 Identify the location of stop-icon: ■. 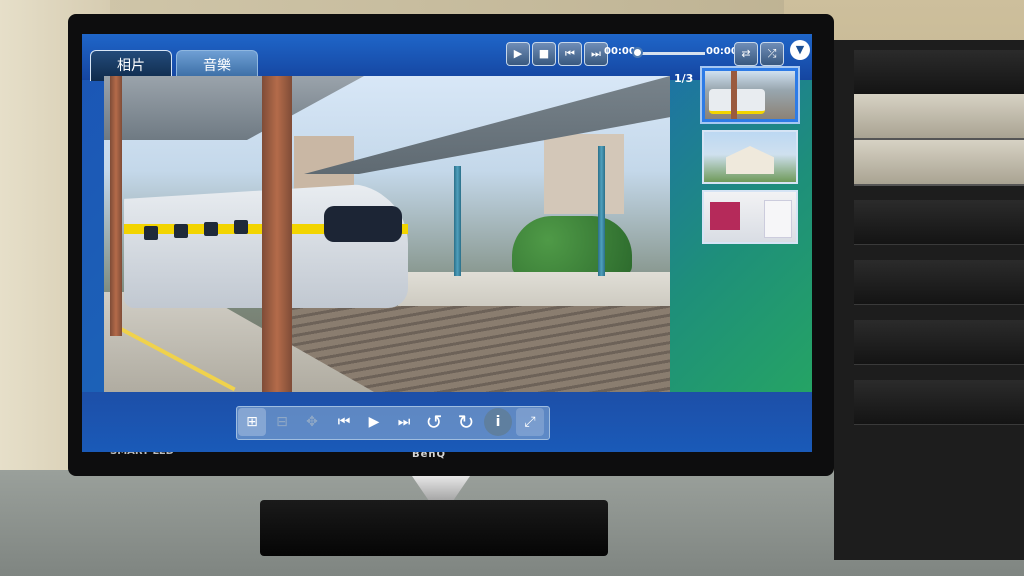
(544, 53).